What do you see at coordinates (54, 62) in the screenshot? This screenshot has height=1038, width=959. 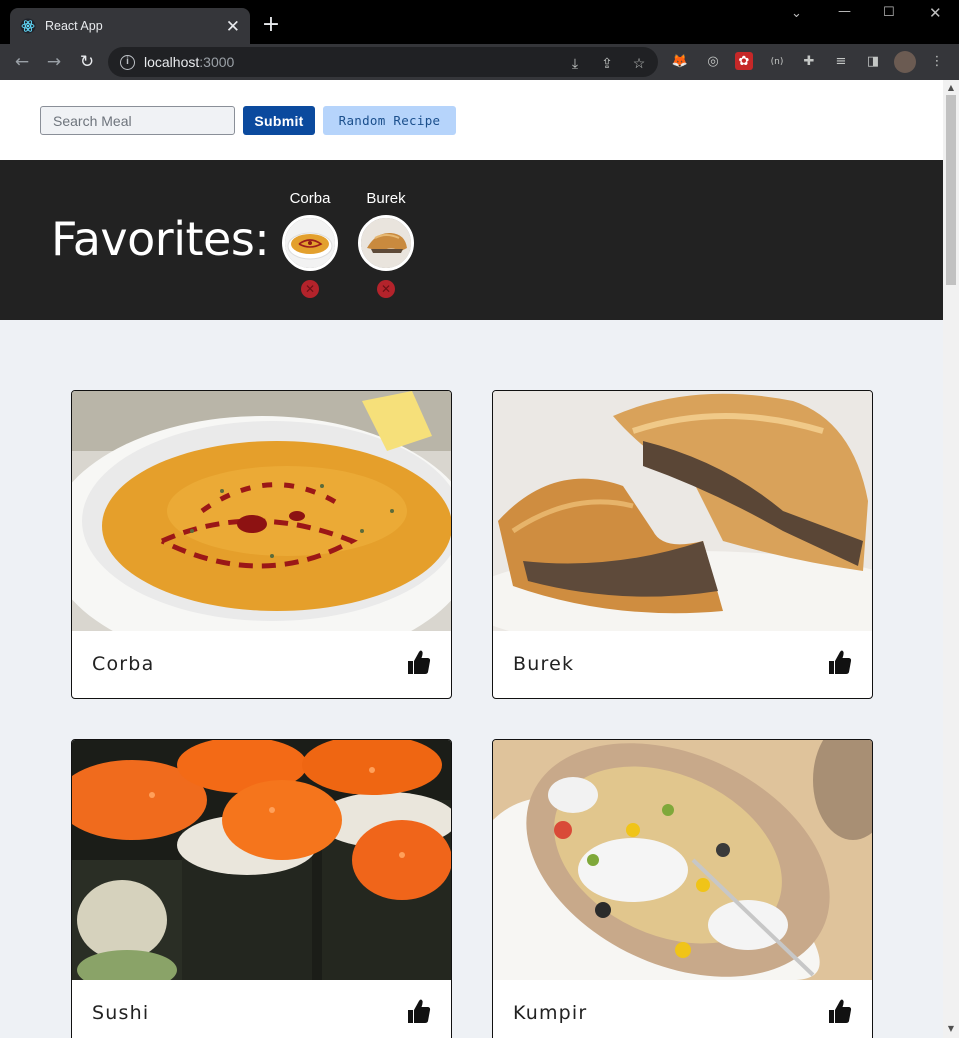 I see `forward-arrow-icon: →` at bounding box center [54, 62].